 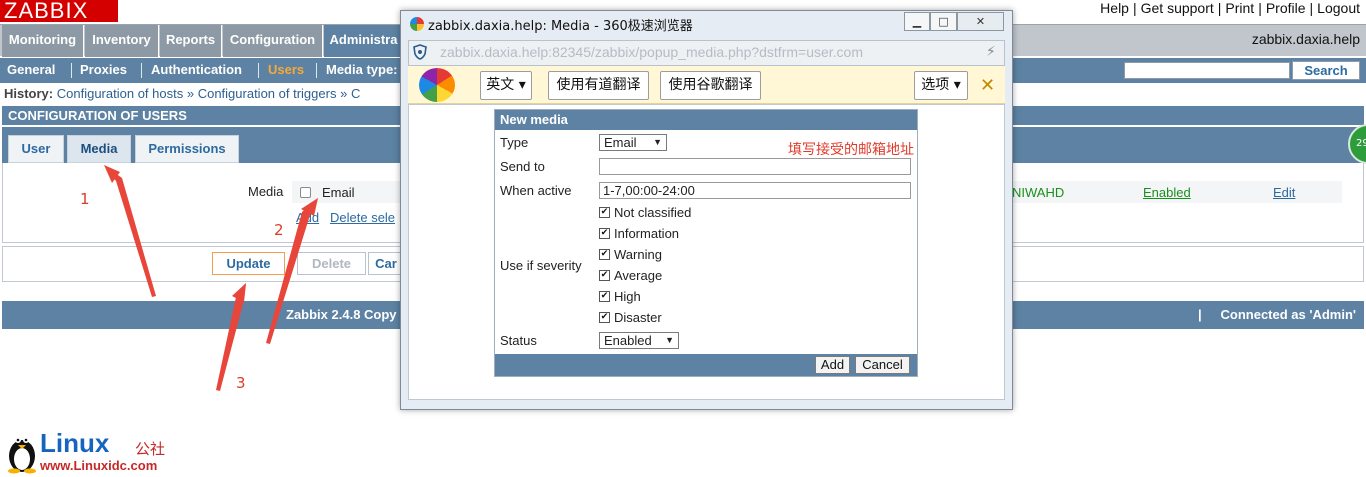 I want to click on severity-option: High, so click(x=627, y=296).